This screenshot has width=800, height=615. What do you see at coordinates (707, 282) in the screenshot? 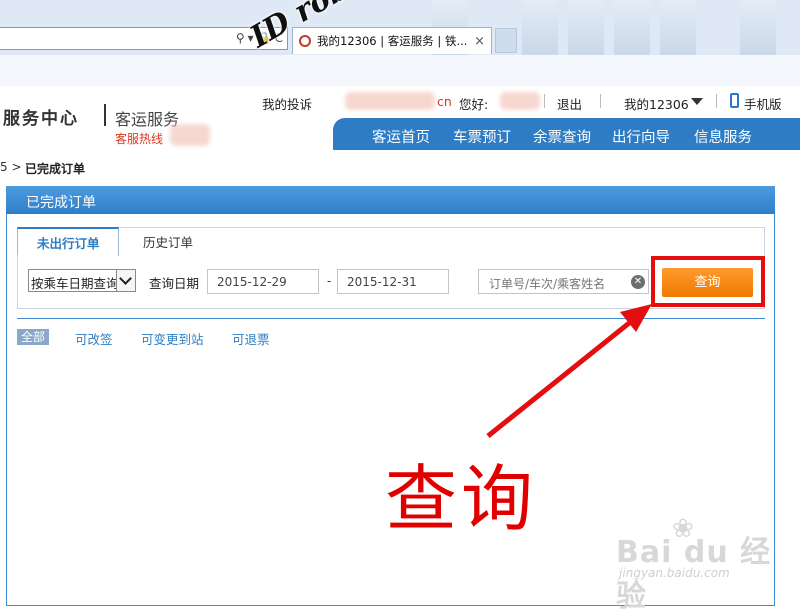
I see `query-button: 查询` at bounding box center [707, 282].